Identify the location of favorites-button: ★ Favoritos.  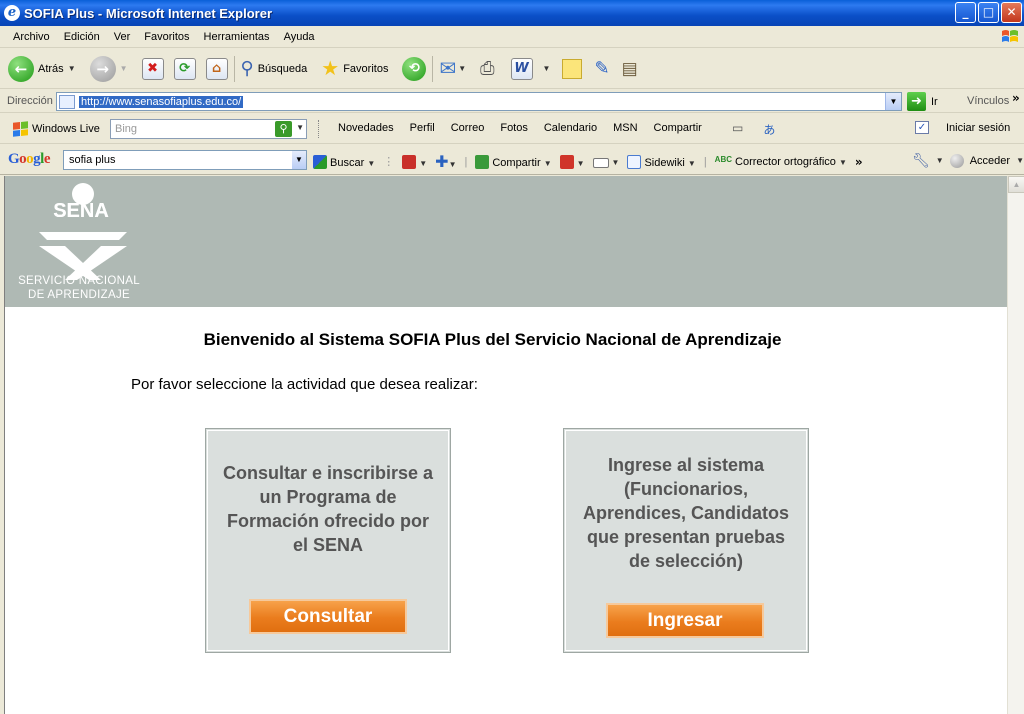
(354, 68).